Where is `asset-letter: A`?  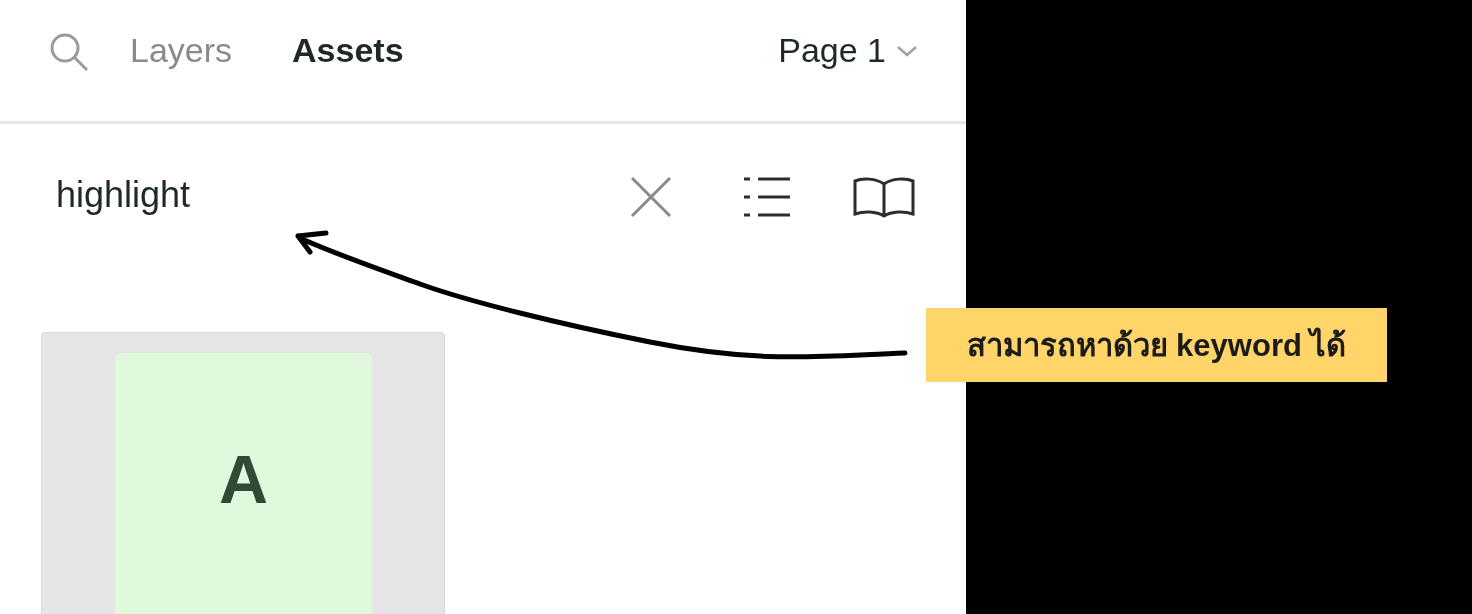
asset-letter: A is located at coordinates (243, 479).